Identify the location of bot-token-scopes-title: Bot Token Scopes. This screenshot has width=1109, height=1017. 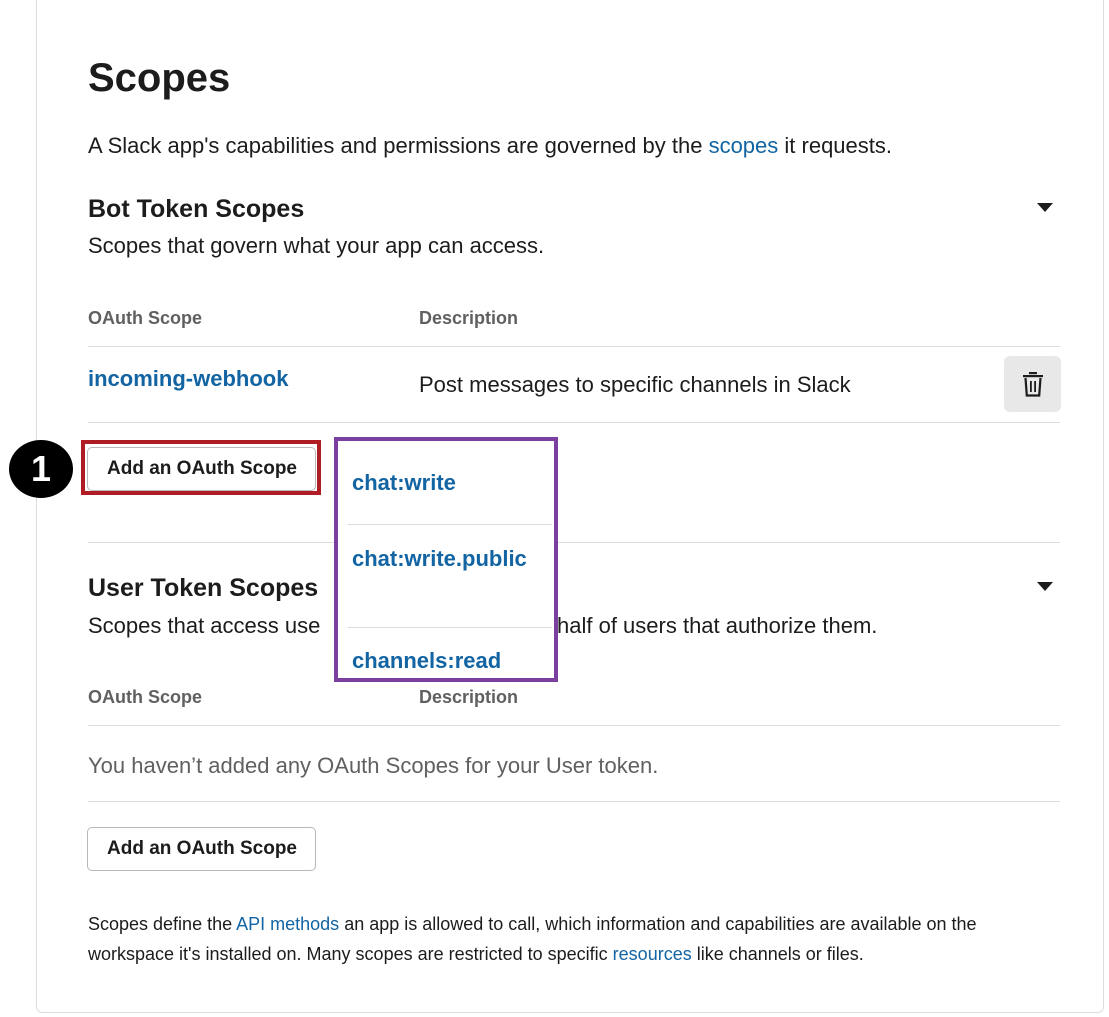
(196, 209).